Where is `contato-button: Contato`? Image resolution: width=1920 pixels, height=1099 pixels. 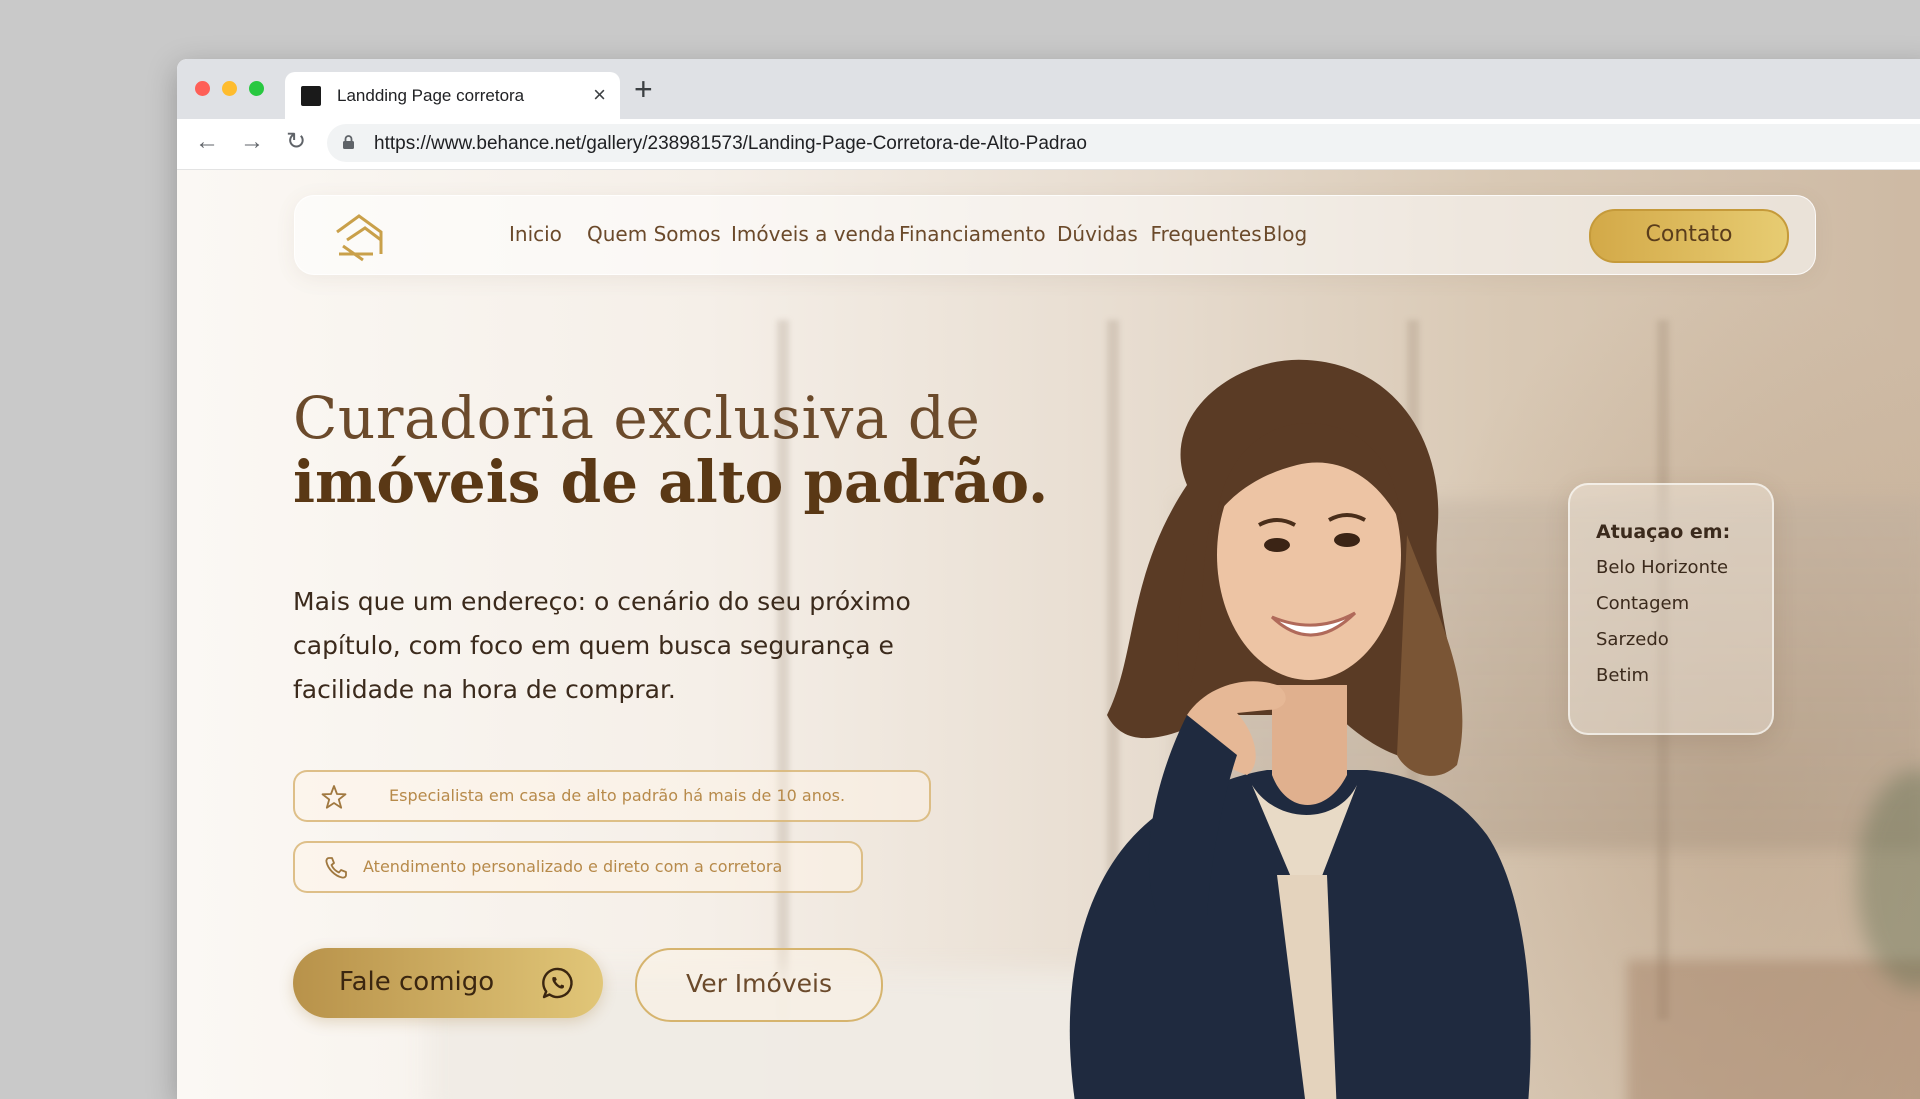 contato-button: Contato is located at coordinates (1689, 236).